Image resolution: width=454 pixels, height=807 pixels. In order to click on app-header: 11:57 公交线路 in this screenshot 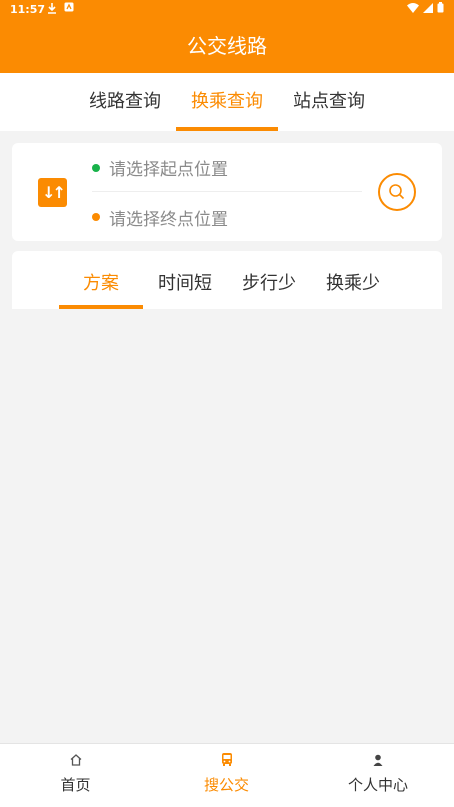, I will do `click(227, 36)`.